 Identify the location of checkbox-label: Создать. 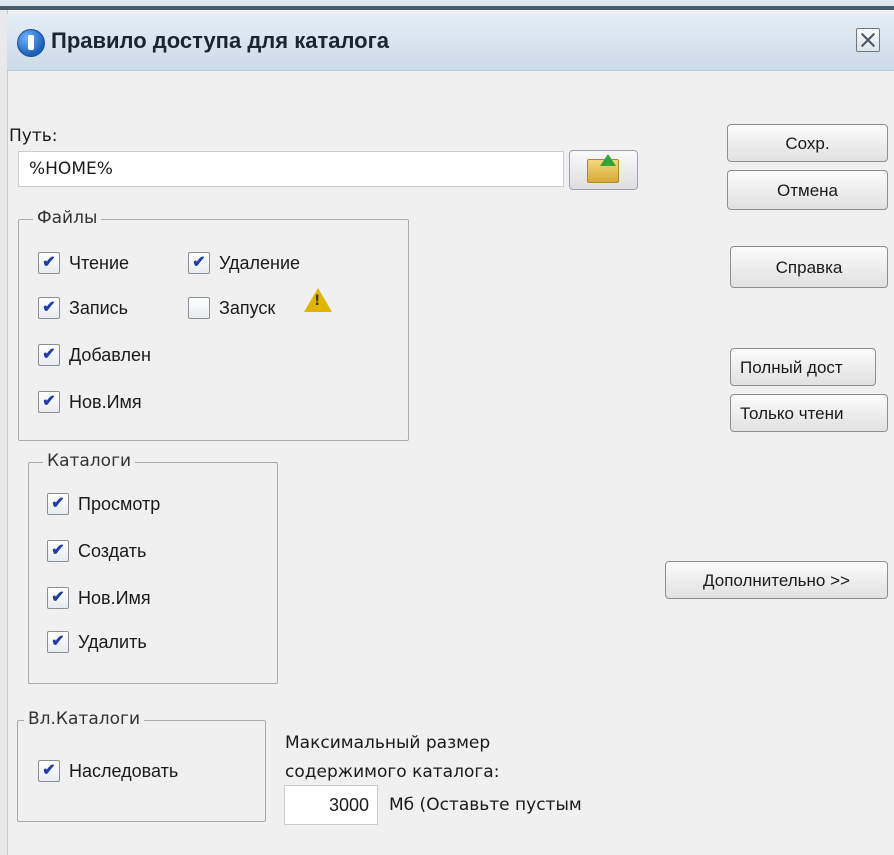
(112, 550).